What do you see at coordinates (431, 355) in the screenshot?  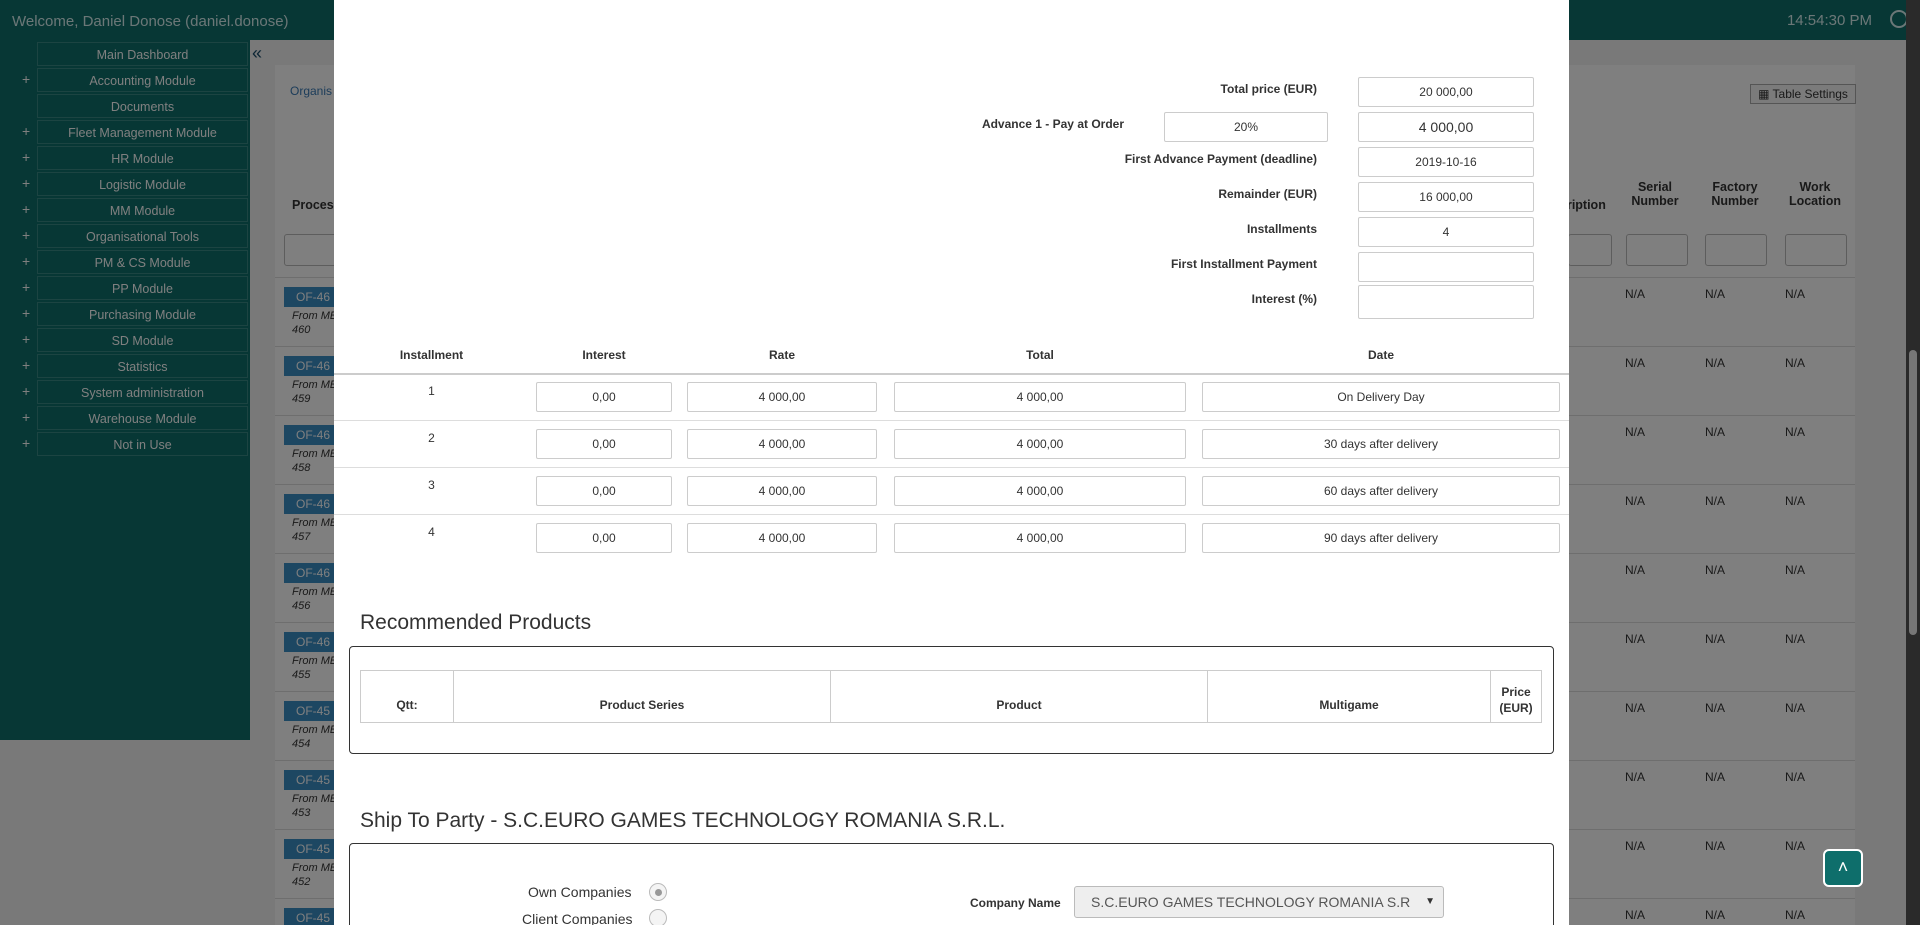 I see `installment-header: Installment` at bounding box center [431, 355].